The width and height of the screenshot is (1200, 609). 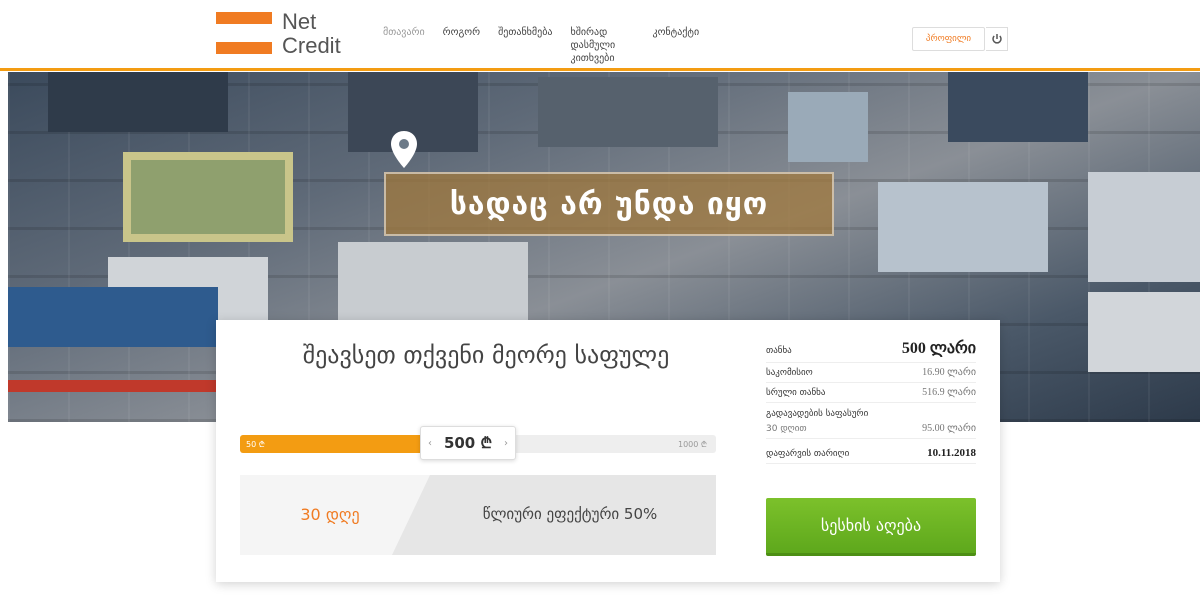 I want to click on total-value: 516.9 ლარი, so click(x=949, y=392).